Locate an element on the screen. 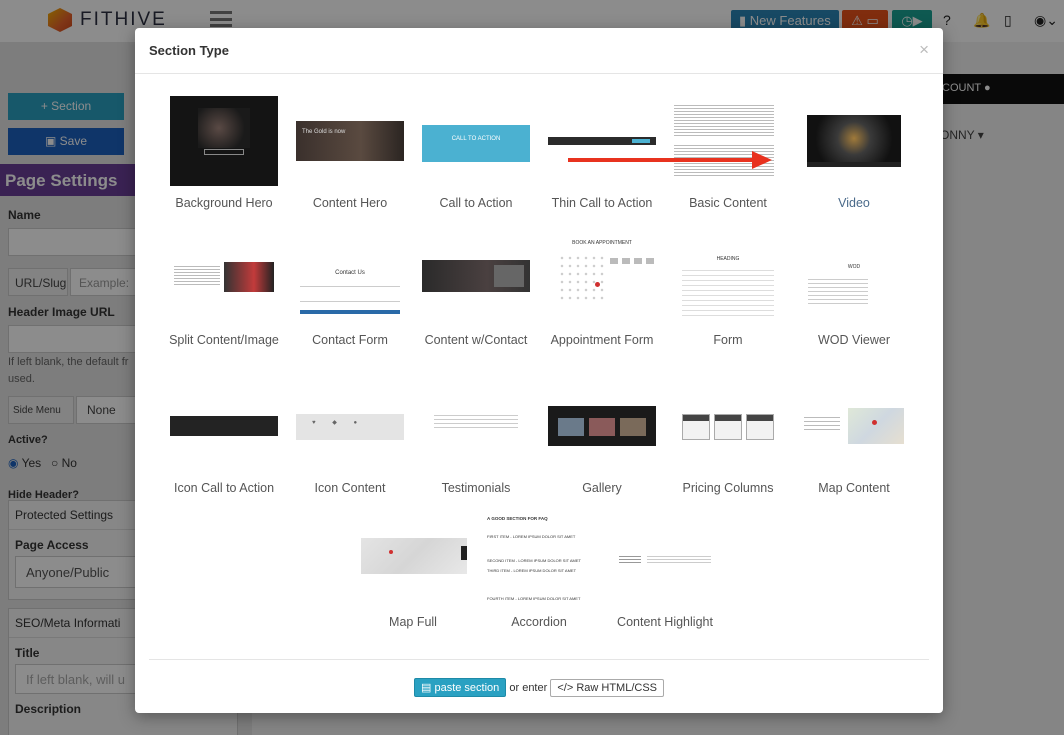 The width and height of the screenshot is (1064, 735). tile-label: Video is located at coordinates (854, 203).